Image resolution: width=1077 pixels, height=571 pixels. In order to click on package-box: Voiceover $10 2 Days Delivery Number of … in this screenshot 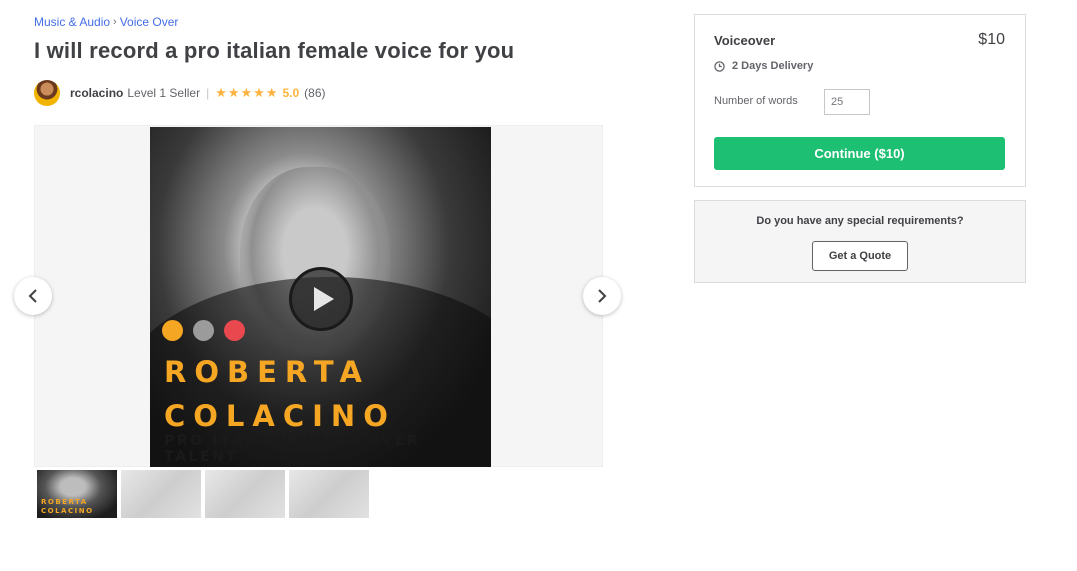, I will do `click(860, 100)`.